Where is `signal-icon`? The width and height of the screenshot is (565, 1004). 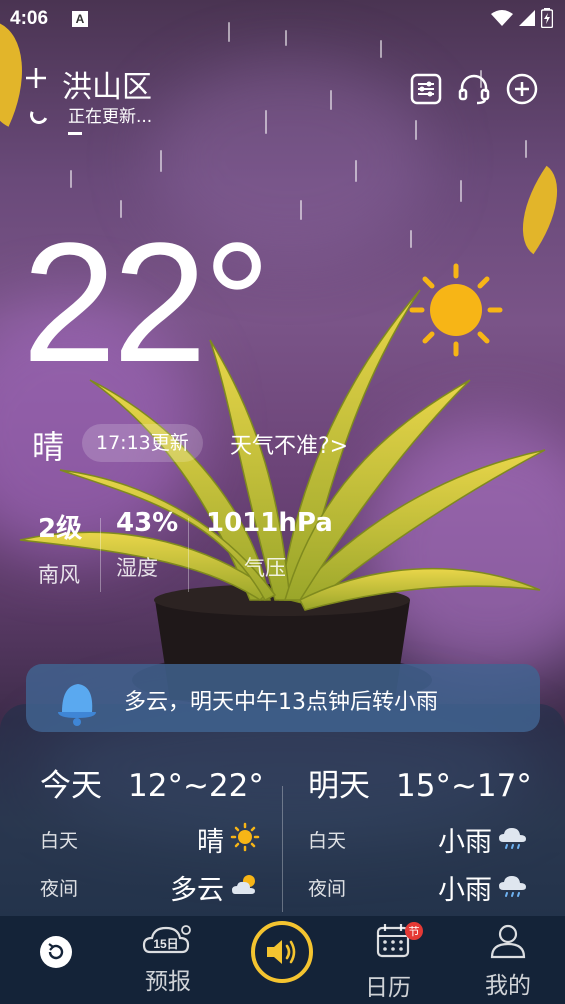 signal-icon is located at coordinates (527, 18).